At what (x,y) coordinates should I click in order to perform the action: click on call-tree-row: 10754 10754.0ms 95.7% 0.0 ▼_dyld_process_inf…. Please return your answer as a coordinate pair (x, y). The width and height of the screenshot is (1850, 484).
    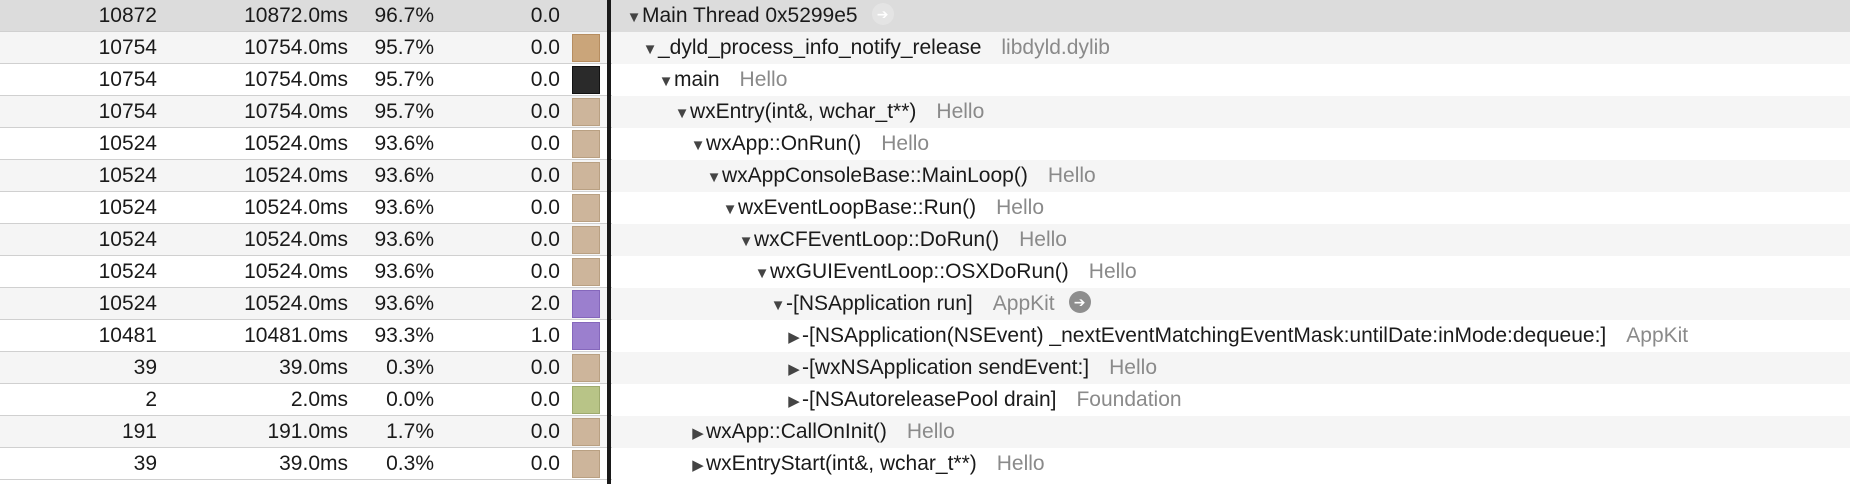
    Looking at the image, I should click on (925, 48).